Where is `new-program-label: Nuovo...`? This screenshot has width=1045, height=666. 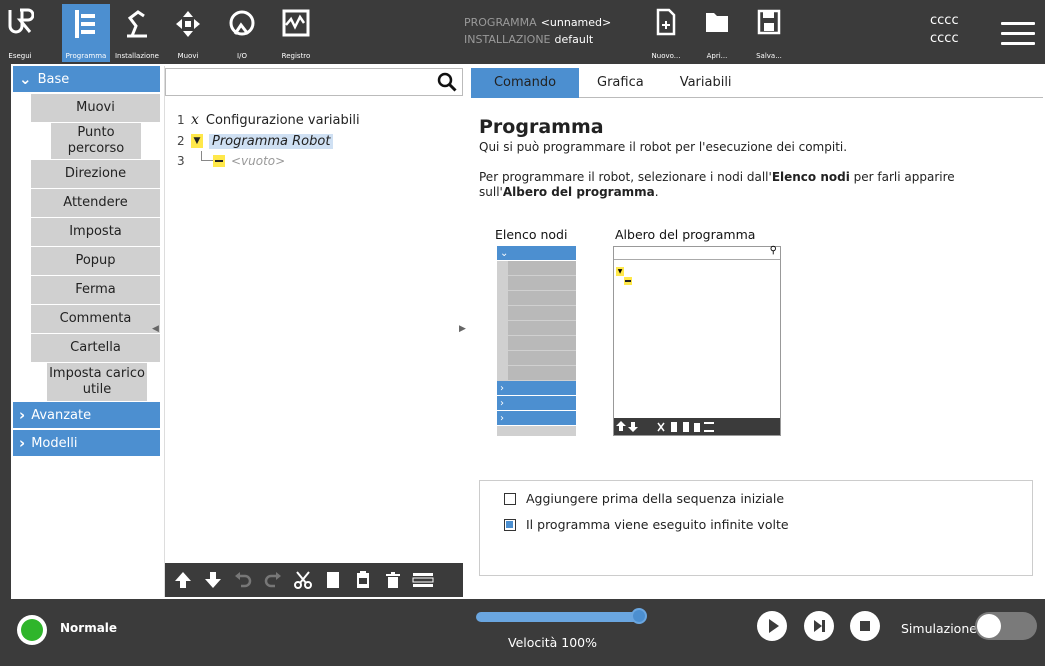 new-program-label: Nuovo... is located at coordinates (666, 56).